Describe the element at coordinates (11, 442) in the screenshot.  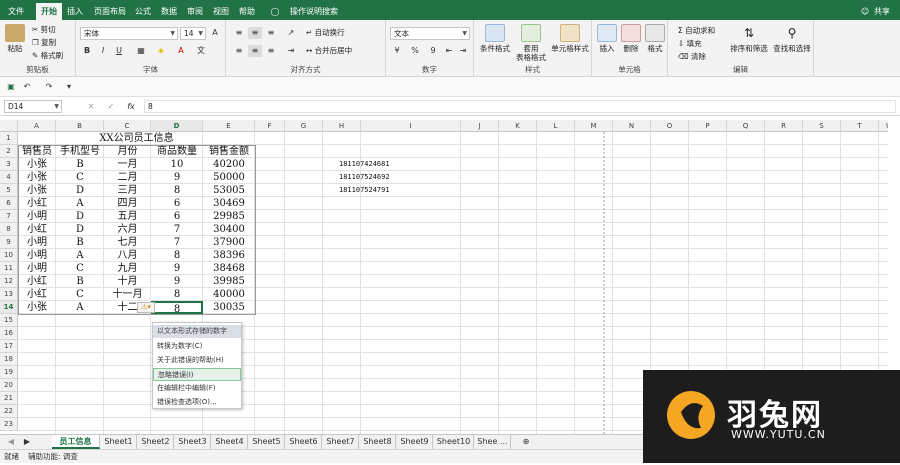
I see `scroll-left-icon: ◀` at that location.